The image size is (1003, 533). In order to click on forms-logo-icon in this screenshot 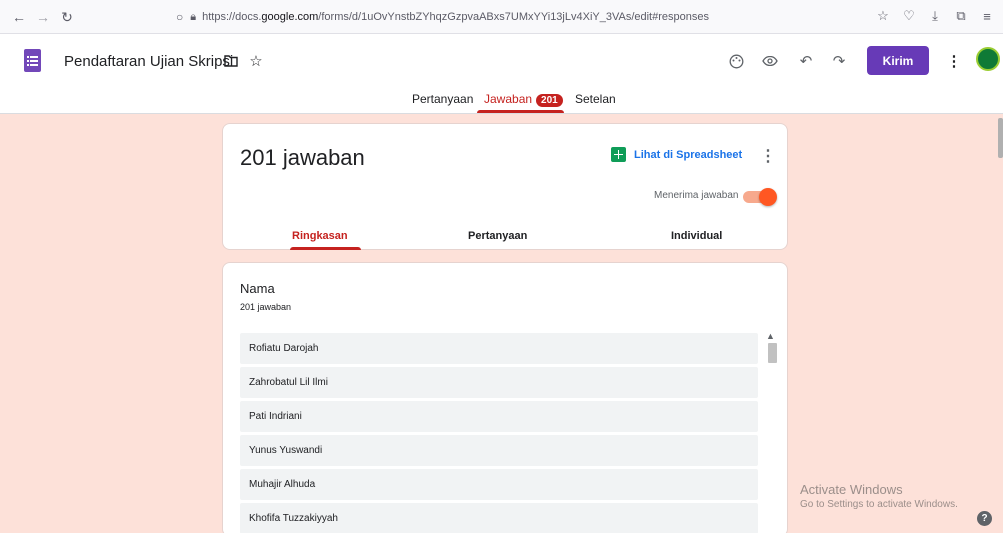, I will do `click(32, 60)`.